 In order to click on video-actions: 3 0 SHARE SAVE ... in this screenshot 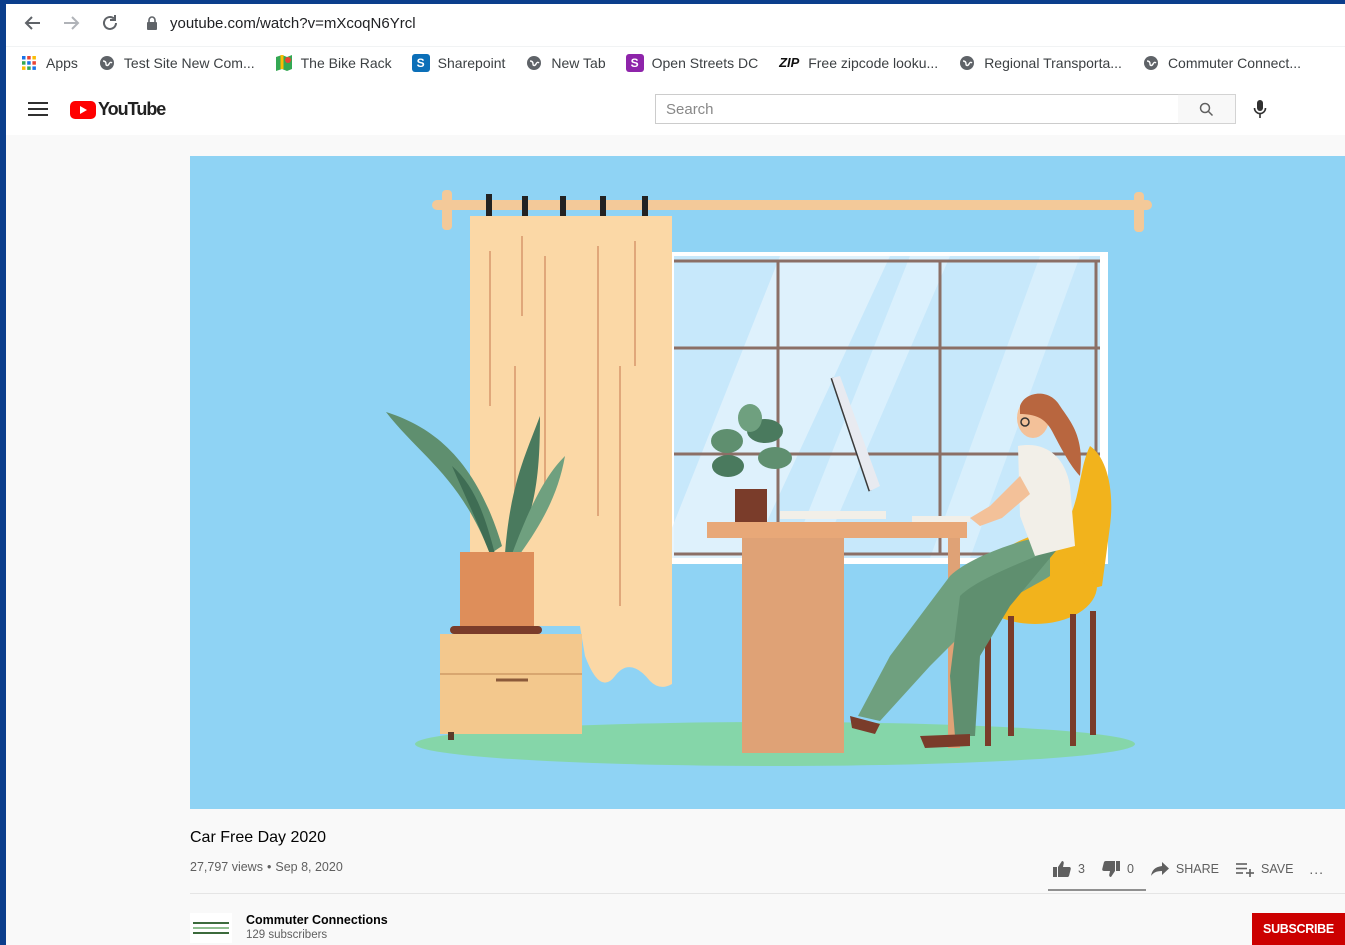, I will do `click(1188, 869)`.